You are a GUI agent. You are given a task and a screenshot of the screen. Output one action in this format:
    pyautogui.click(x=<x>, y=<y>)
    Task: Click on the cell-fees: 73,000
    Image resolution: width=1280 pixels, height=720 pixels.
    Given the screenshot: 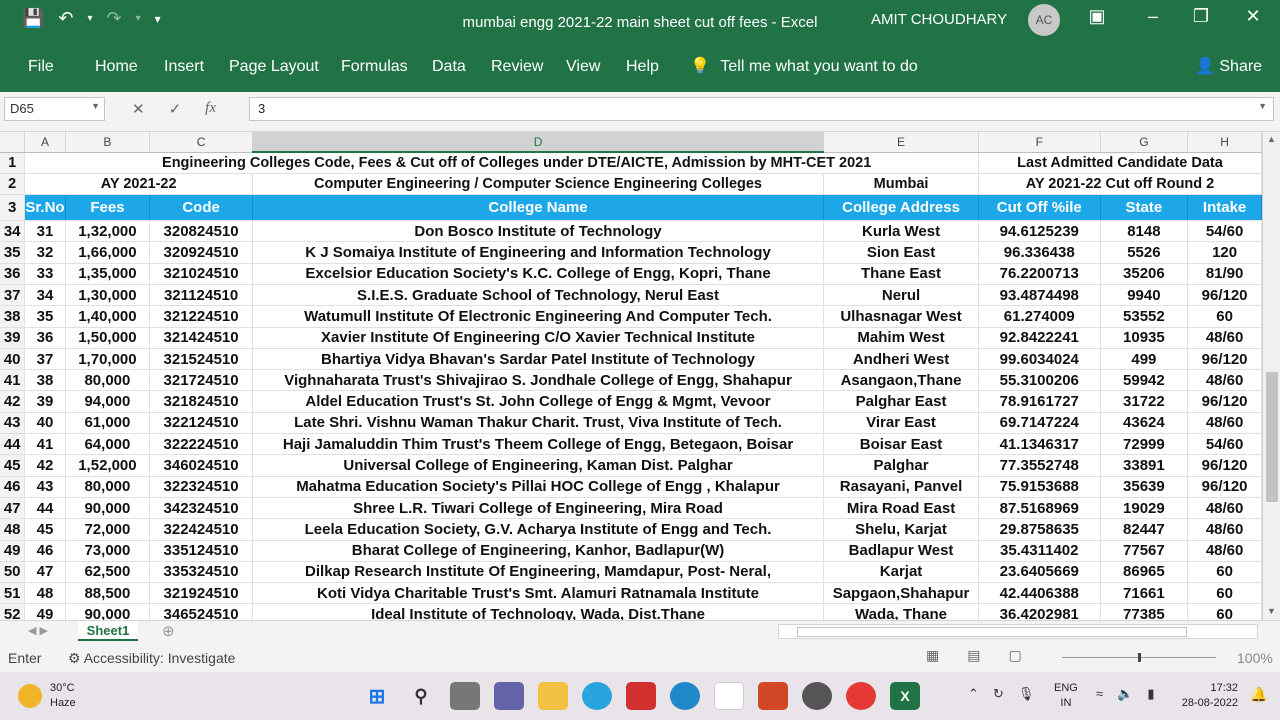 What is the action you would take?
    pyautogui.click(x=108, y=551)
    